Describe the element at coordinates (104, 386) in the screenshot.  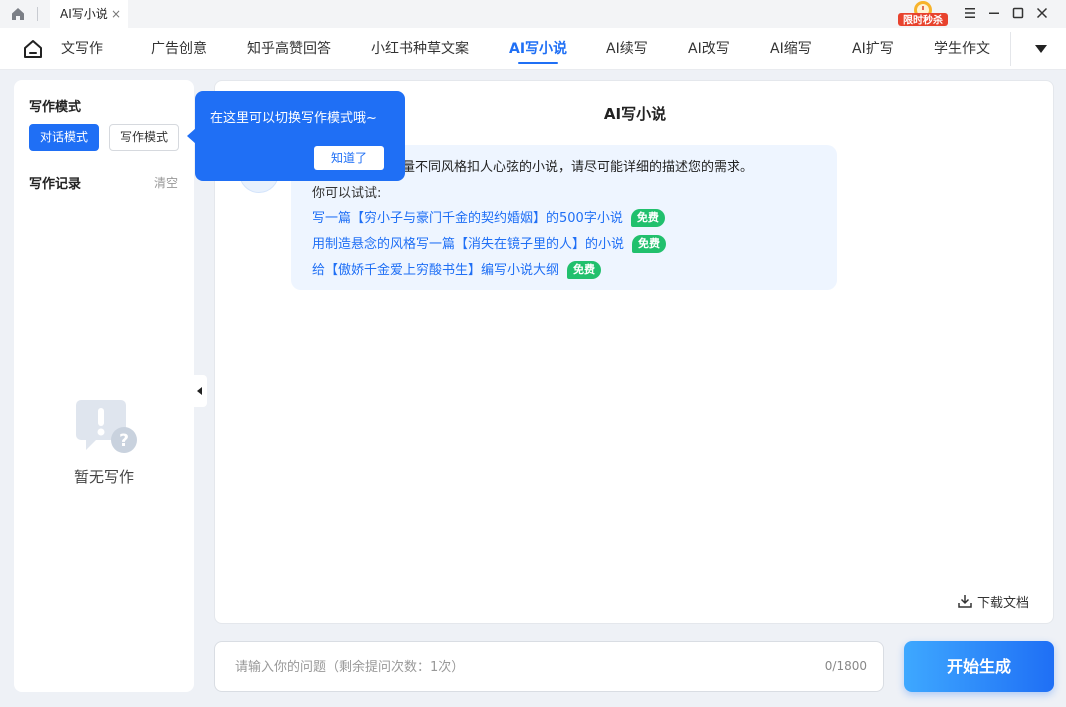
I see `sidebar: 写作模式 对话模式 写作模式 写作记录 清空 ? 暂无写作` at that location.